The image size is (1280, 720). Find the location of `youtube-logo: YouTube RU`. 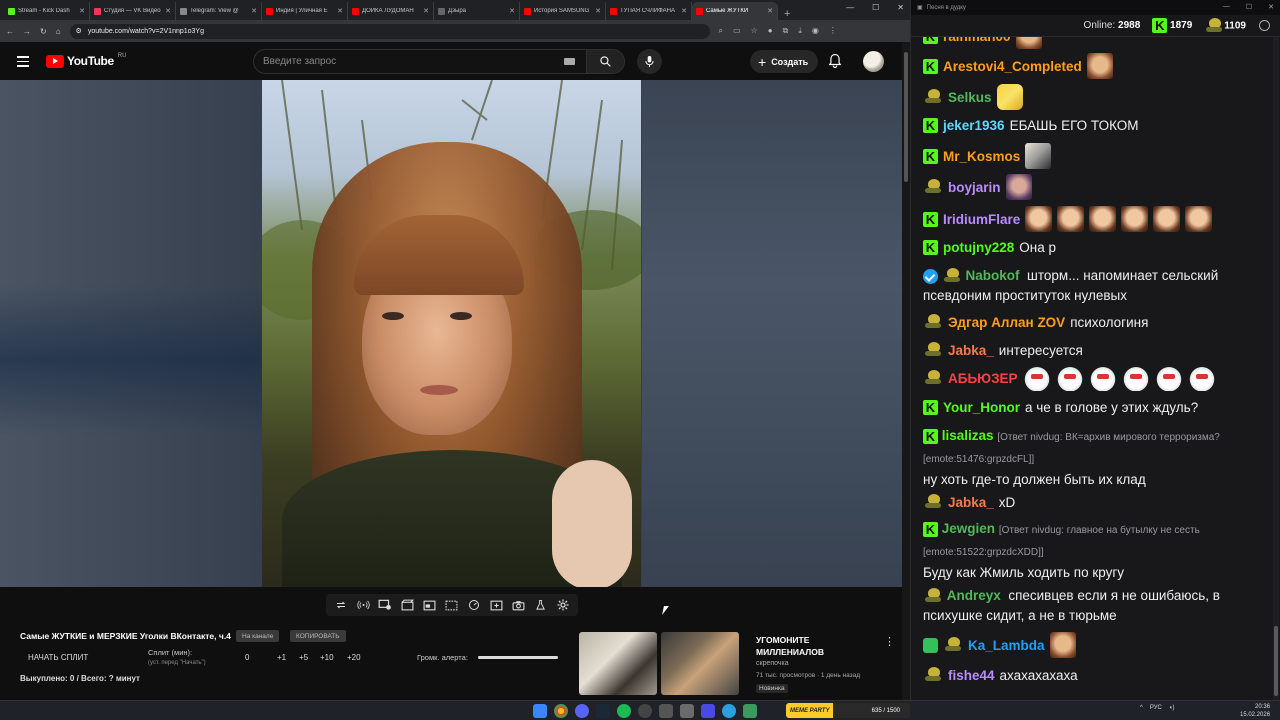

youtube-logo: YouTube RU is located at coordinates (86, 60).